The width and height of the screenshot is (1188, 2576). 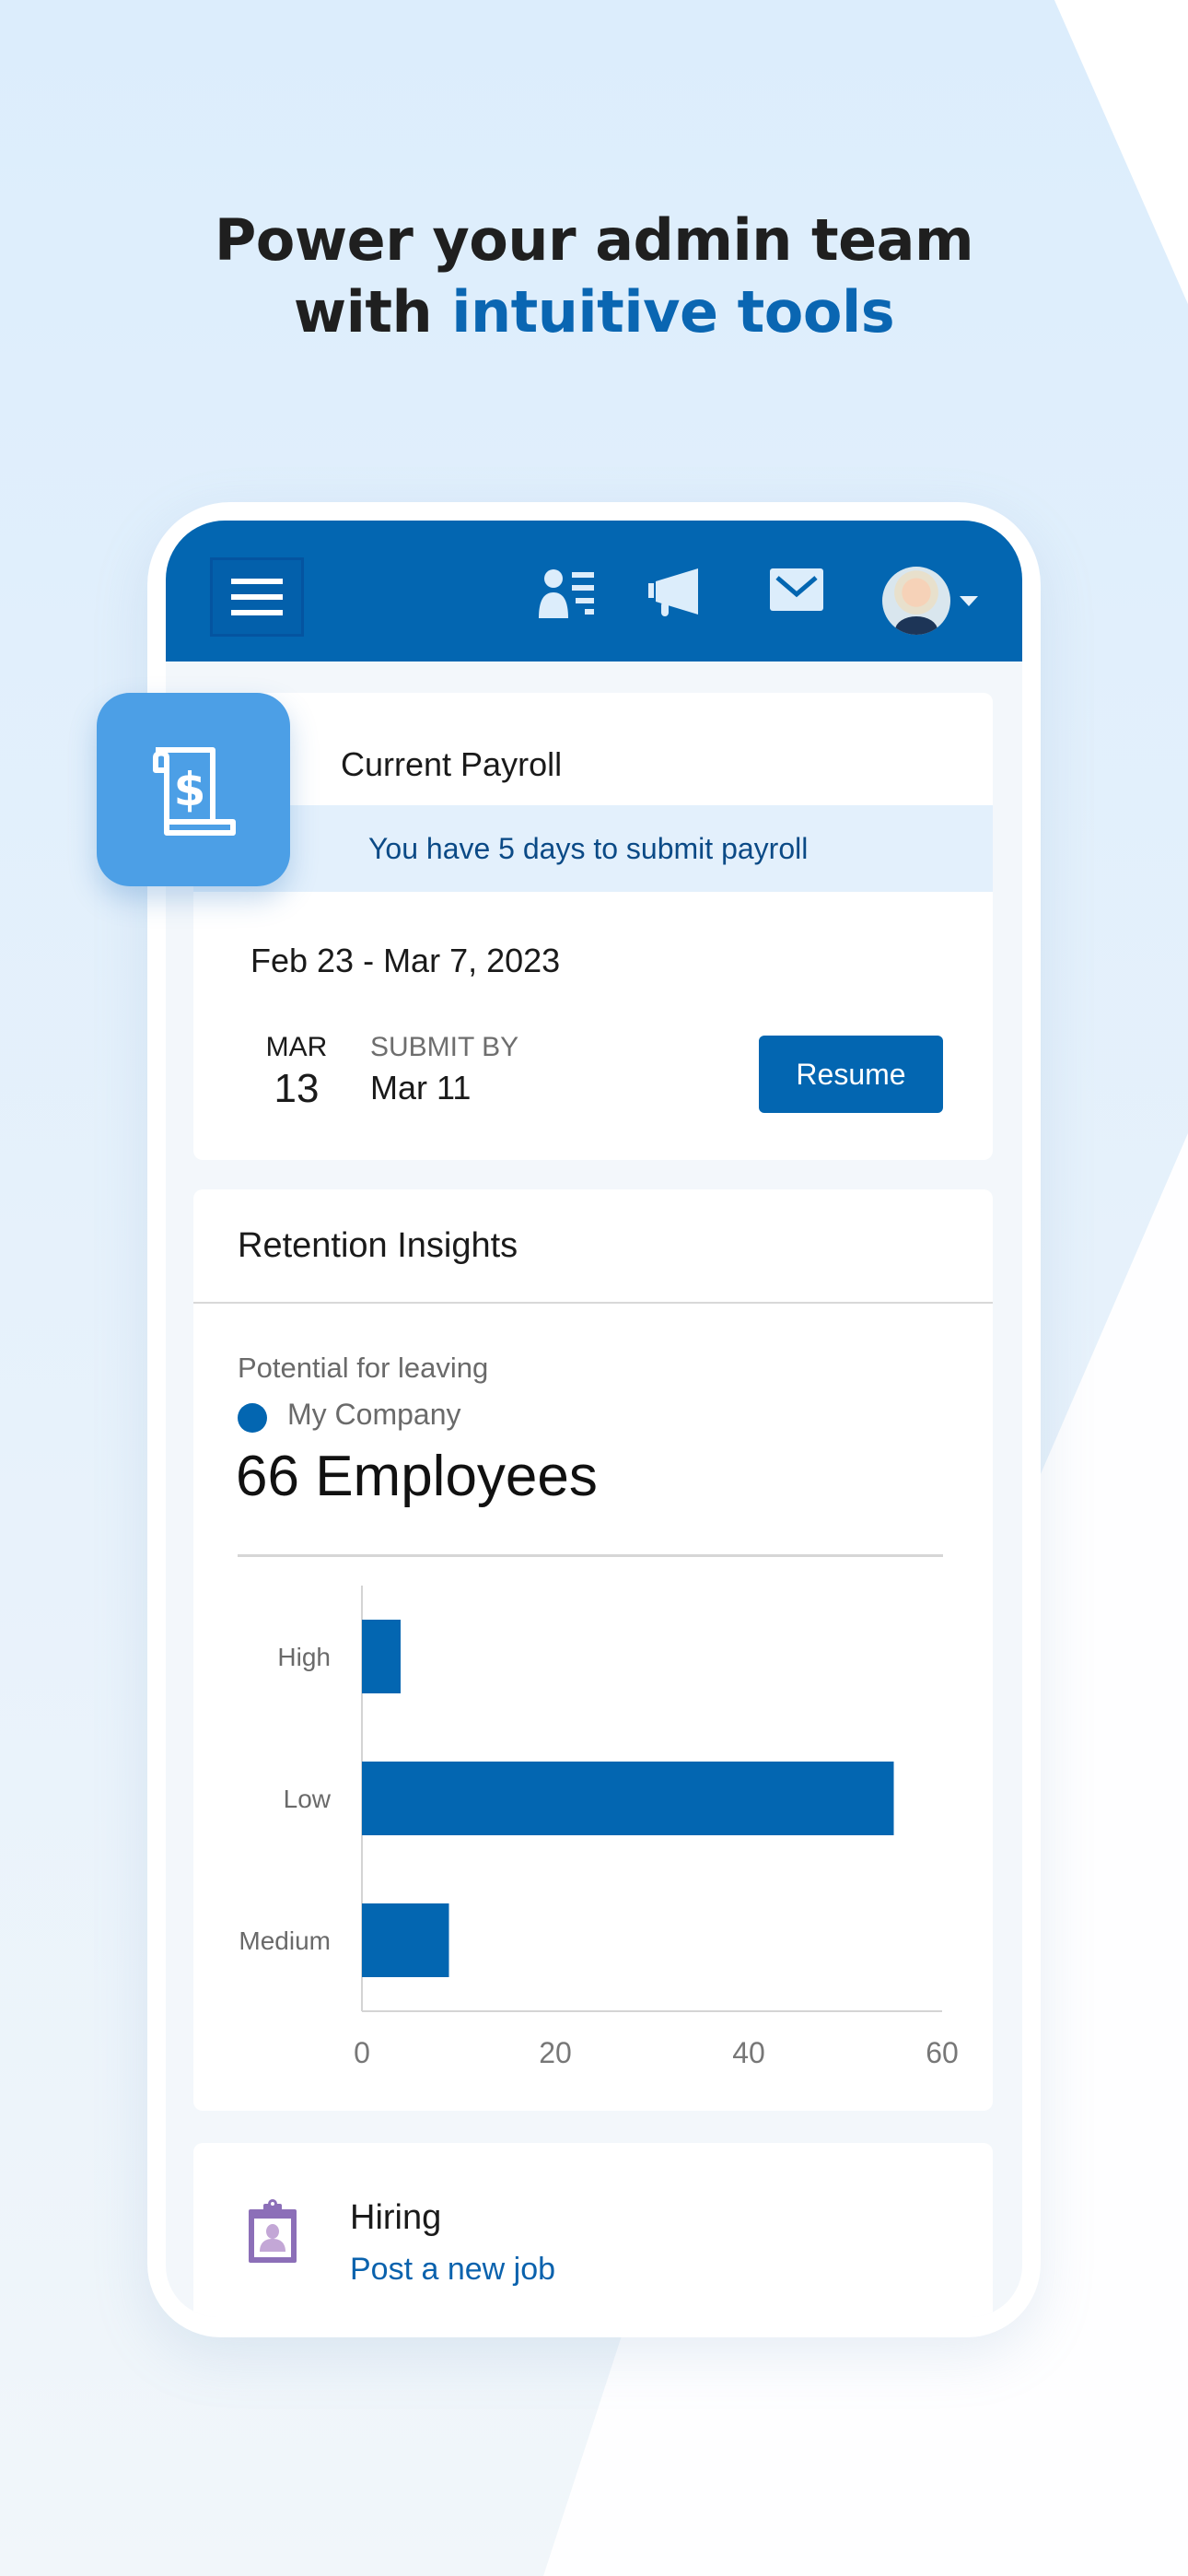 What do you see at coordinates (673, 311) in the screenshot?
I see `headline-accent: intuitive tools` at bounding box center [673, 311].